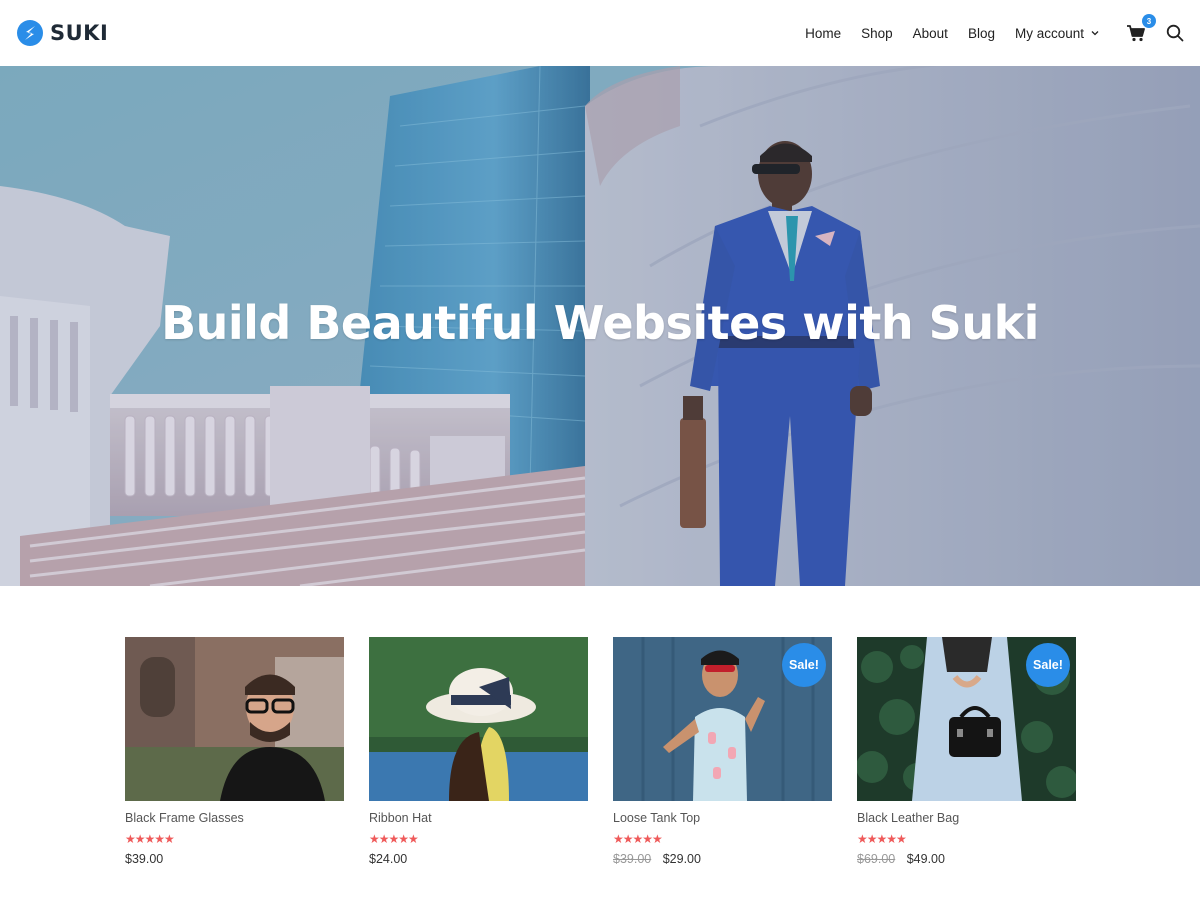  What do you see at coordinates (632, 859) in the screenshot?
I see `price-original: $39.00` at bounding box center [632, 859].